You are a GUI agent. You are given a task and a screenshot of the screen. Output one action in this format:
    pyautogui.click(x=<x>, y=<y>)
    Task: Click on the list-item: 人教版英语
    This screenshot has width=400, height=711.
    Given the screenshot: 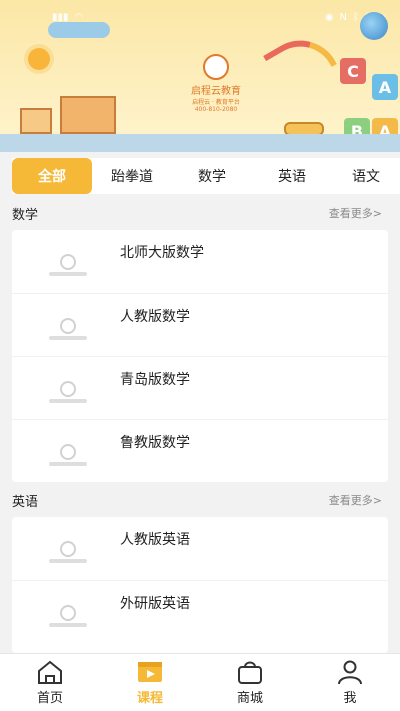 What is the action you would take?
    pyautogui.click(x=200, y=548)
    